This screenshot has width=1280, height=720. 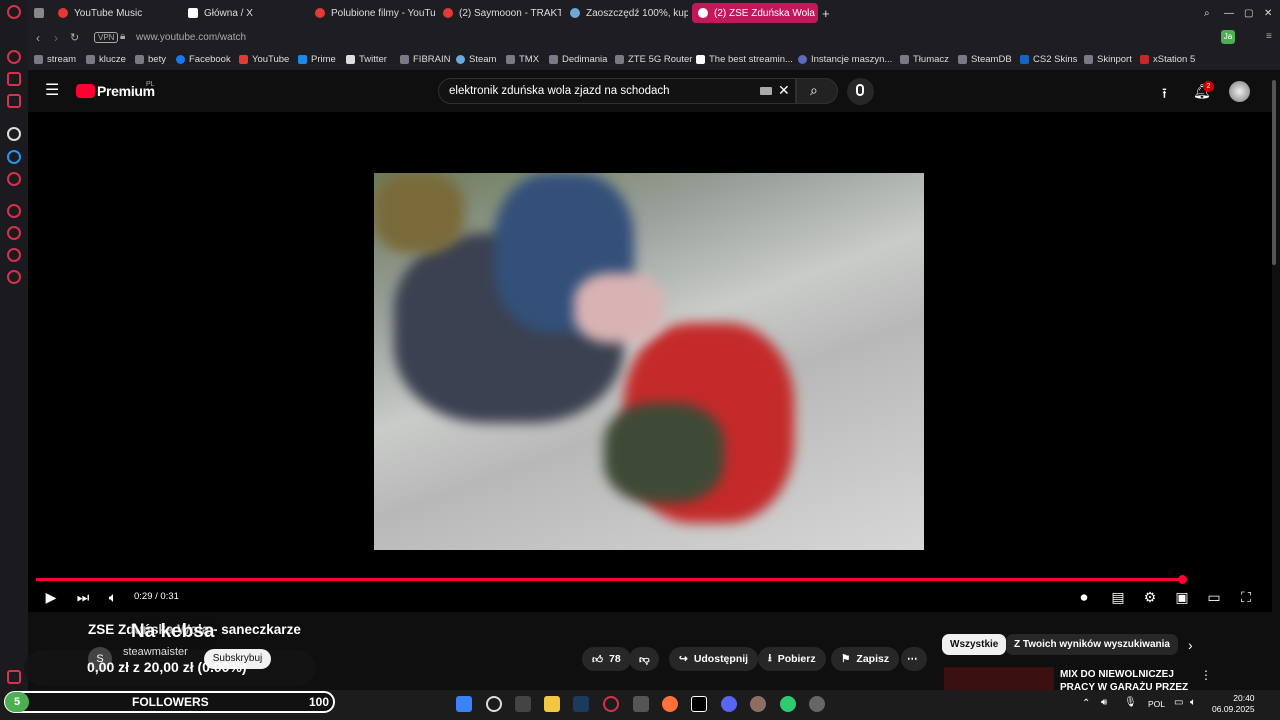 What do you see at coordinates (1150, 597) in the screenshot?
I see `settings-gear-icon: ⚙` at bounding box center [1150, 597].